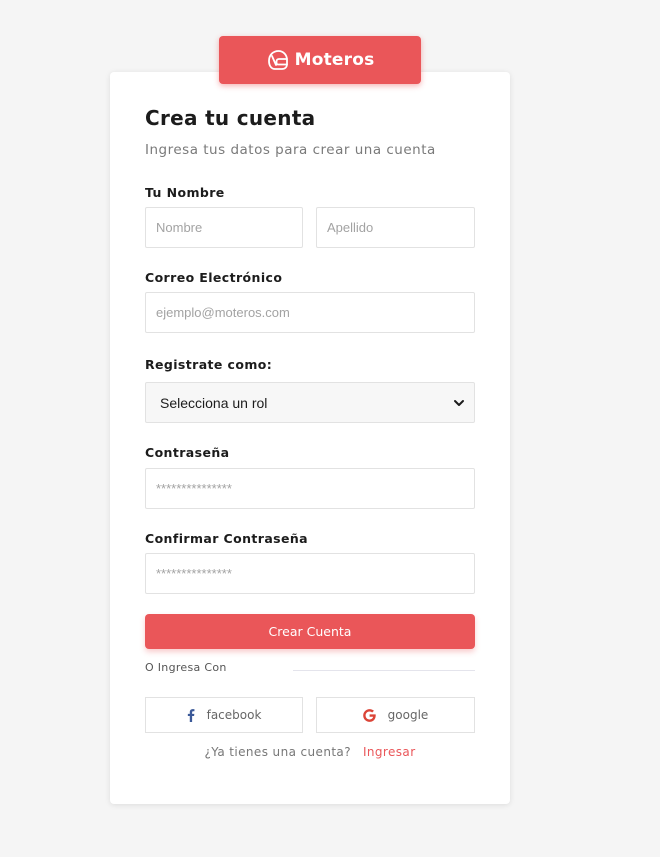 The height and width of the screenshot is (857, 660). What do you see at coordinates (187, 452) in the screenshot?
I see `password-label: Contraseña` at bounding box center [187, 452].